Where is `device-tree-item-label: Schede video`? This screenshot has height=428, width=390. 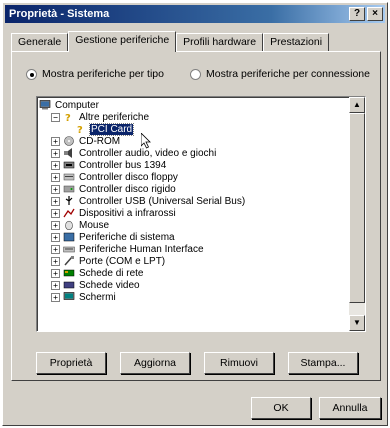 device-tree-item-label: Schede video is located at coordinates (109, 285).